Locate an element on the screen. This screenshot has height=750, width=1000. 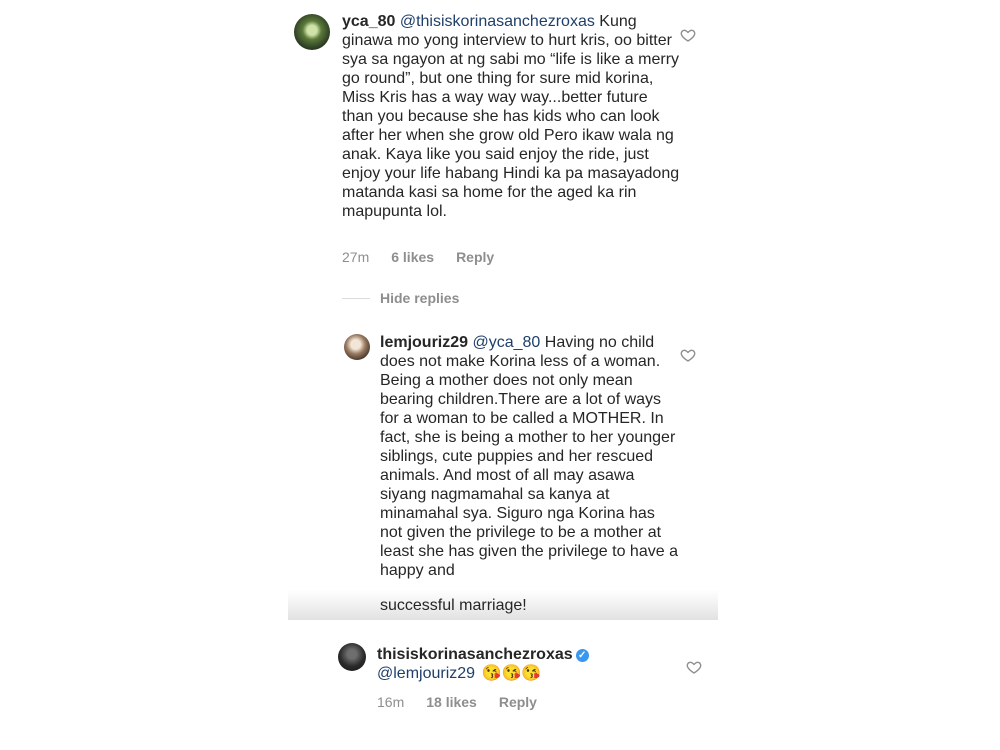
comment-meta: 16m 18 likes Reply is located at coordinates (457, 702).